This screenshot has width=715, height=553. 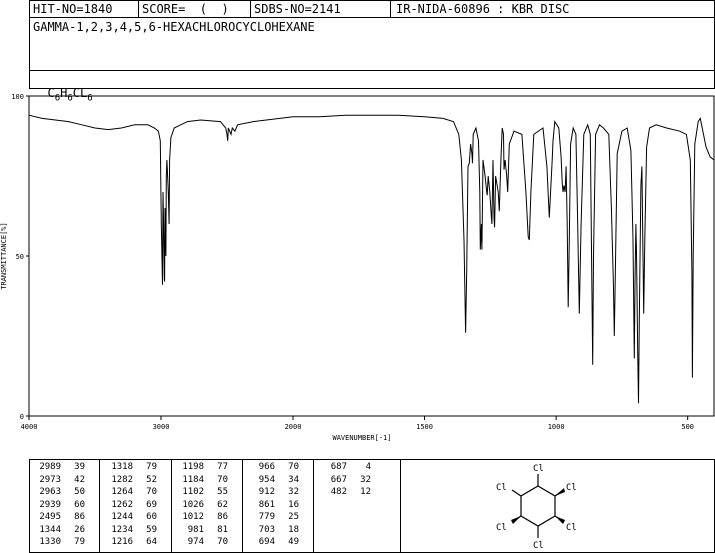 What do you see at coordinates (266, 529) in the screenshot?
I see `peak-wavenumber: 703` at bounding box center [266, 529].